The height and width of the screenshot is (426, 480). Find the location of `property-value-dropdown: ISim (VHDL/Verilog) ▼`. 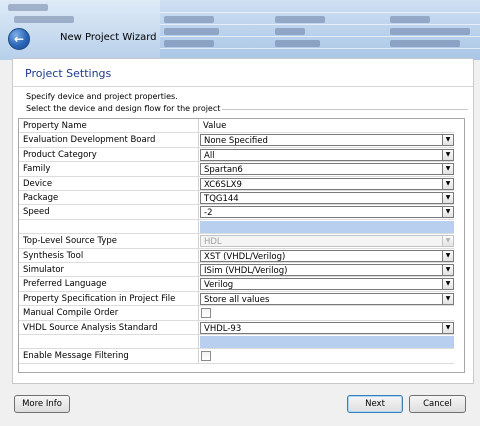

property-value-dropdown: ISim (VHDL/Verilog) ▼ is located at coordinates (327, 270).